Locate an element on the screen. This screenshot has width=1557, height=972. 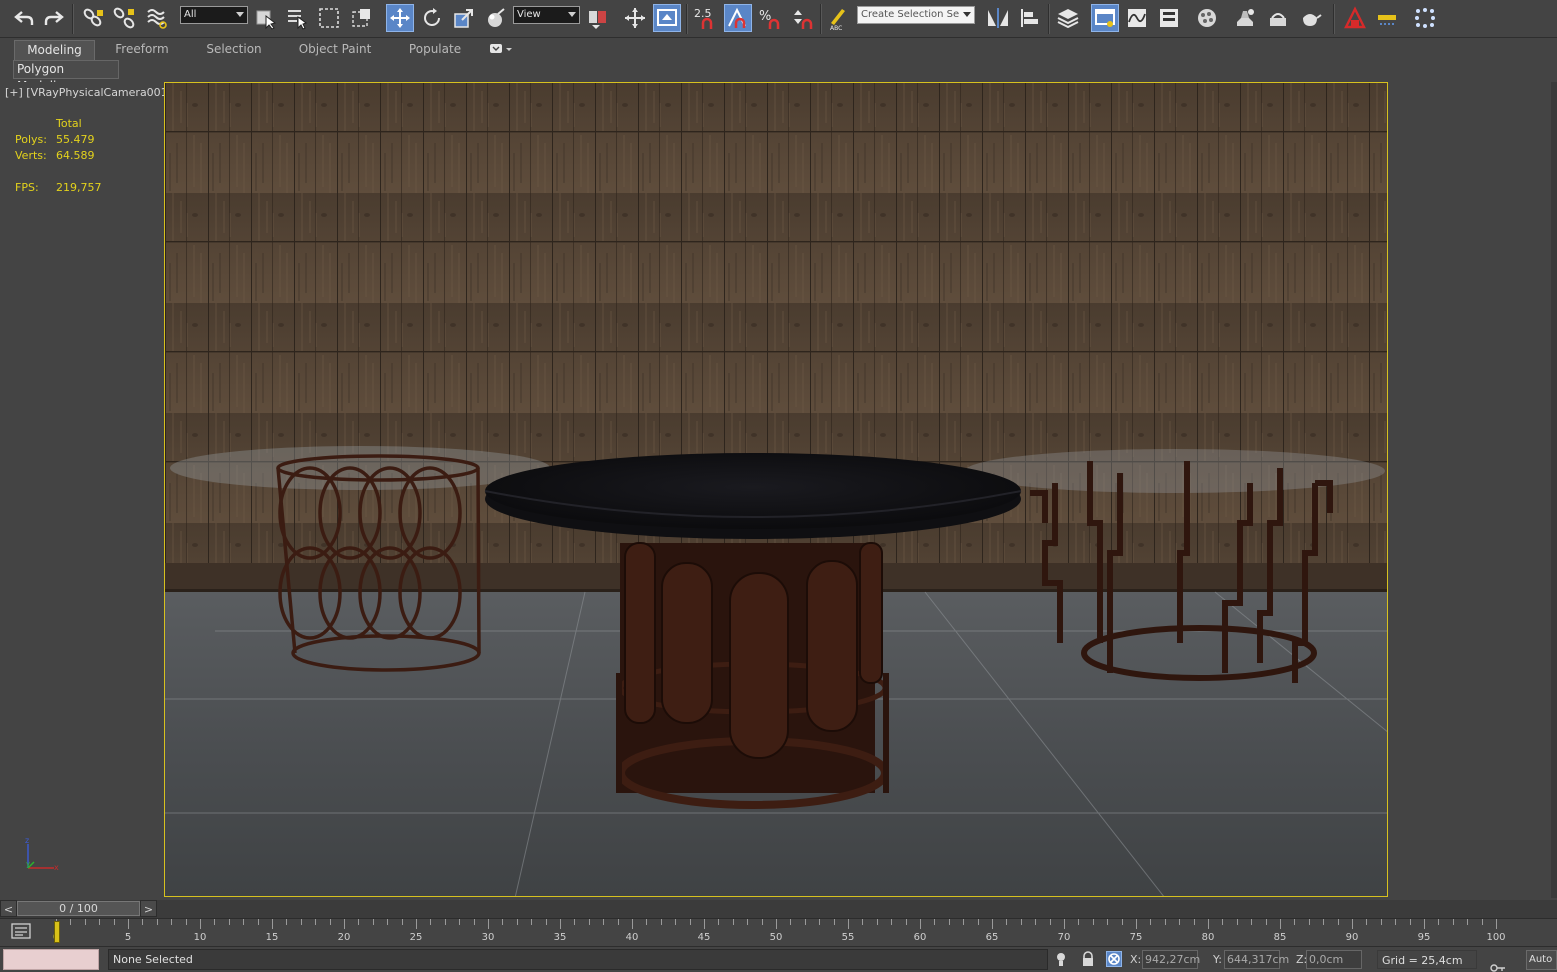
angle-snap-icon is located at coordinates (738, 18).